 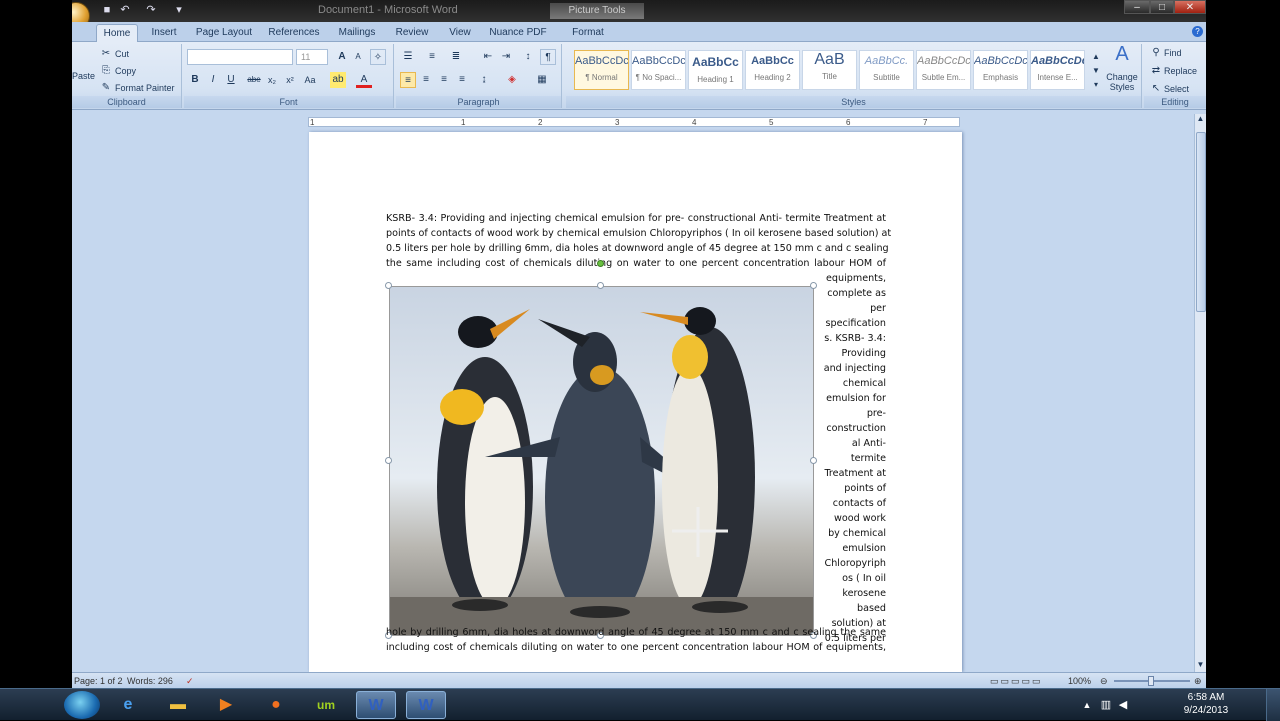 What do you see at coordinates (179, 10) in the screenshot?
I see `qat-dropdown-icon: ▾` at bounding box center [179, 10].